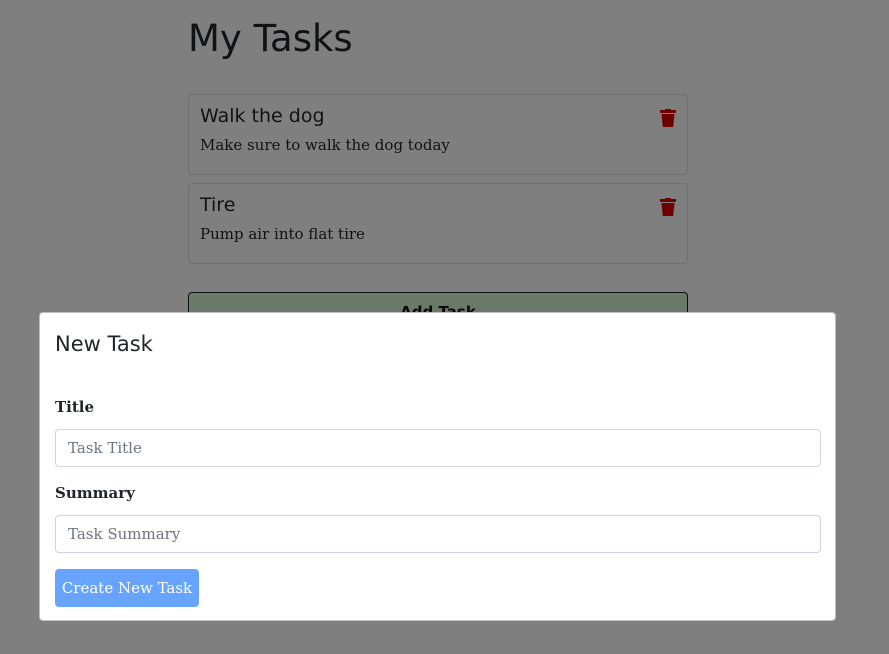 This screenshot has height=654, width=889. I want to click on title-field-label: Title, so click(75, 407).